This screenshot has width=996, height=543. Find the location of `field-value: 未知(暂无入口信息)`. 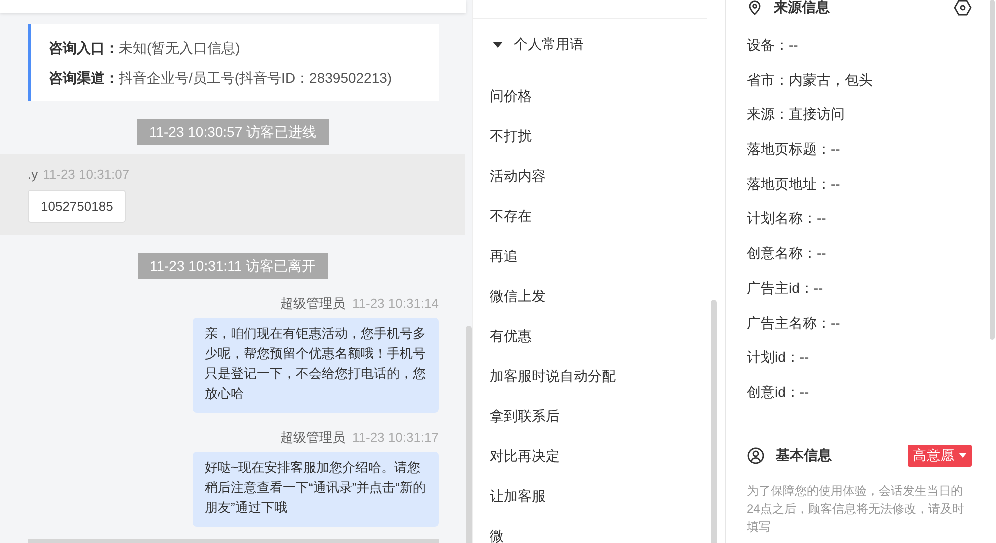

field-value: 未知(暂无入口信息) is located at coordinates (179, 48).